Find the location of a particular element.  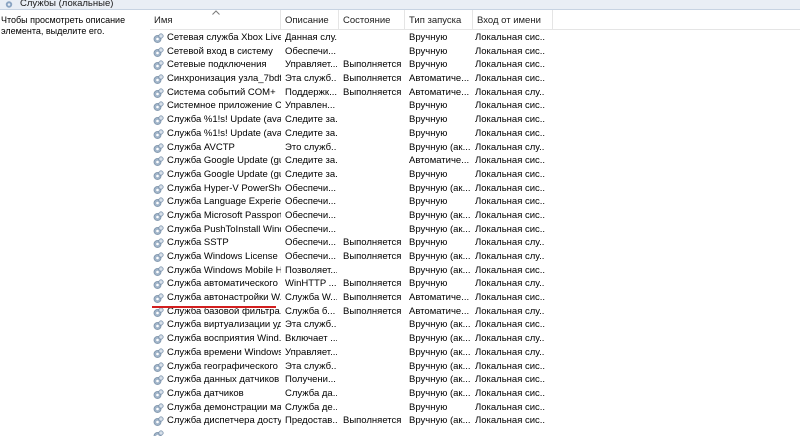

service-name: Система событий COM+ is located at coordinates (217, 93).